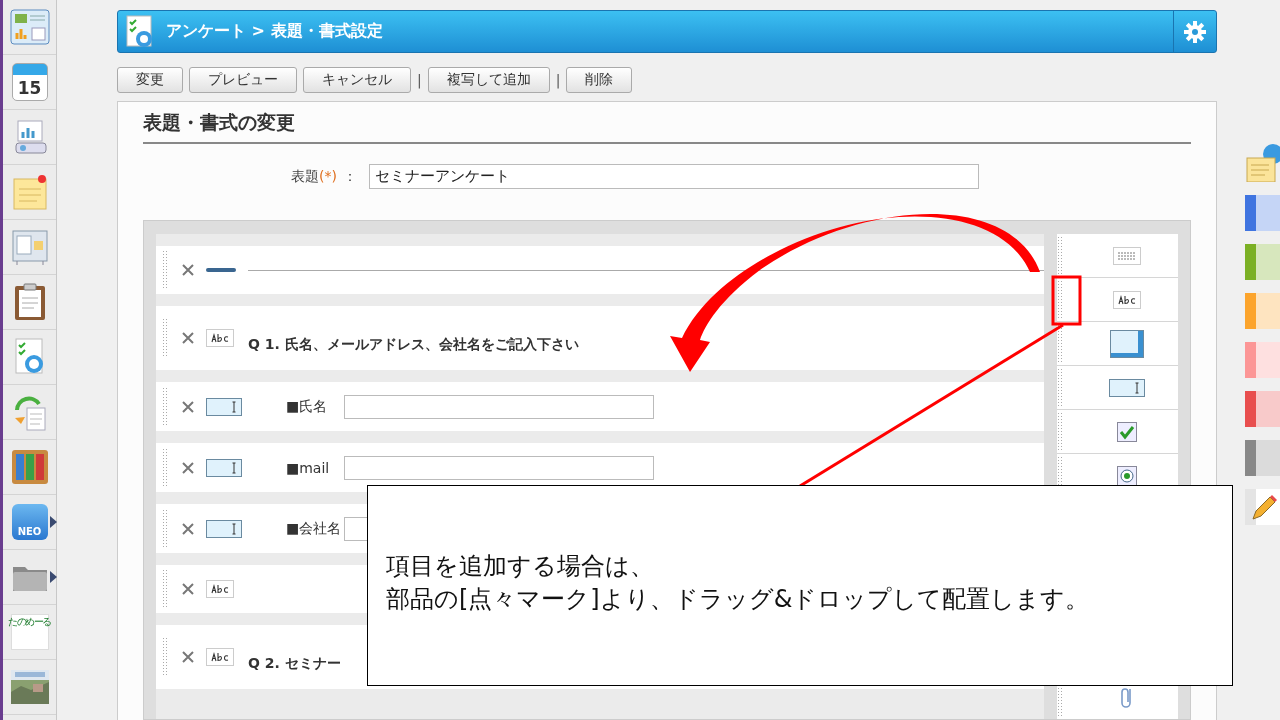  I want to click on field-label: ■mail, so click(308, 467).